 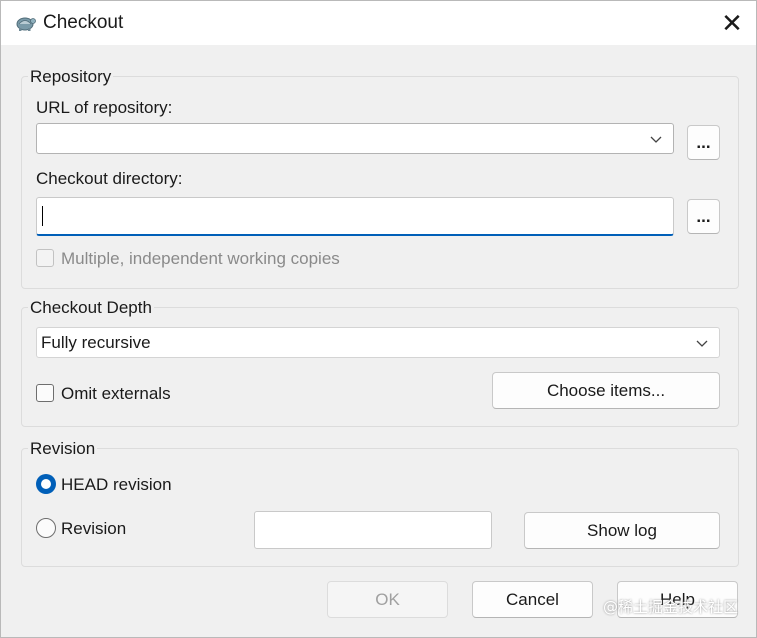 I want to click on head-revision-radio, so click(x=46, y=484).